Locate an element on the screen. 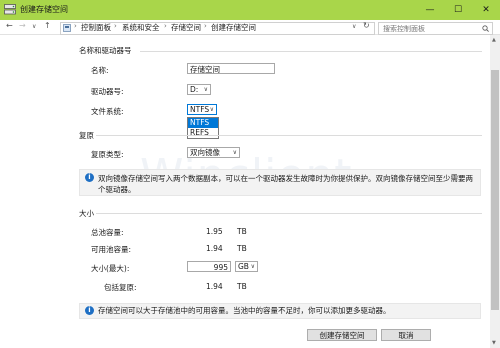  name-label: 名称: is located at coordinates (100, 70).